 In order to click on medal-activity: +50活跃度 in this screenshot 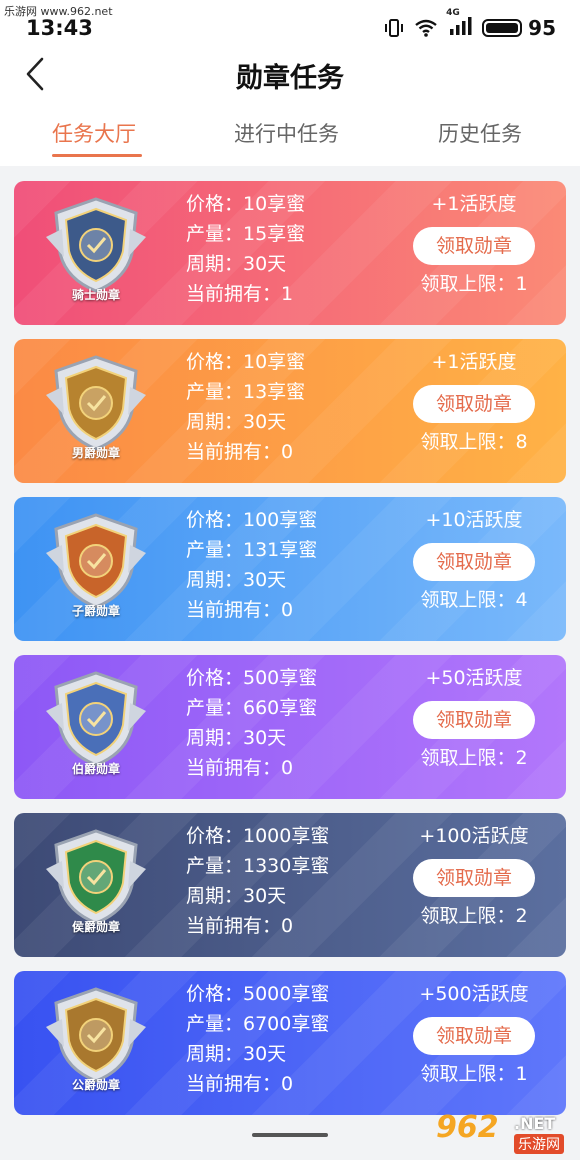, I will do `click(474, 678)`.